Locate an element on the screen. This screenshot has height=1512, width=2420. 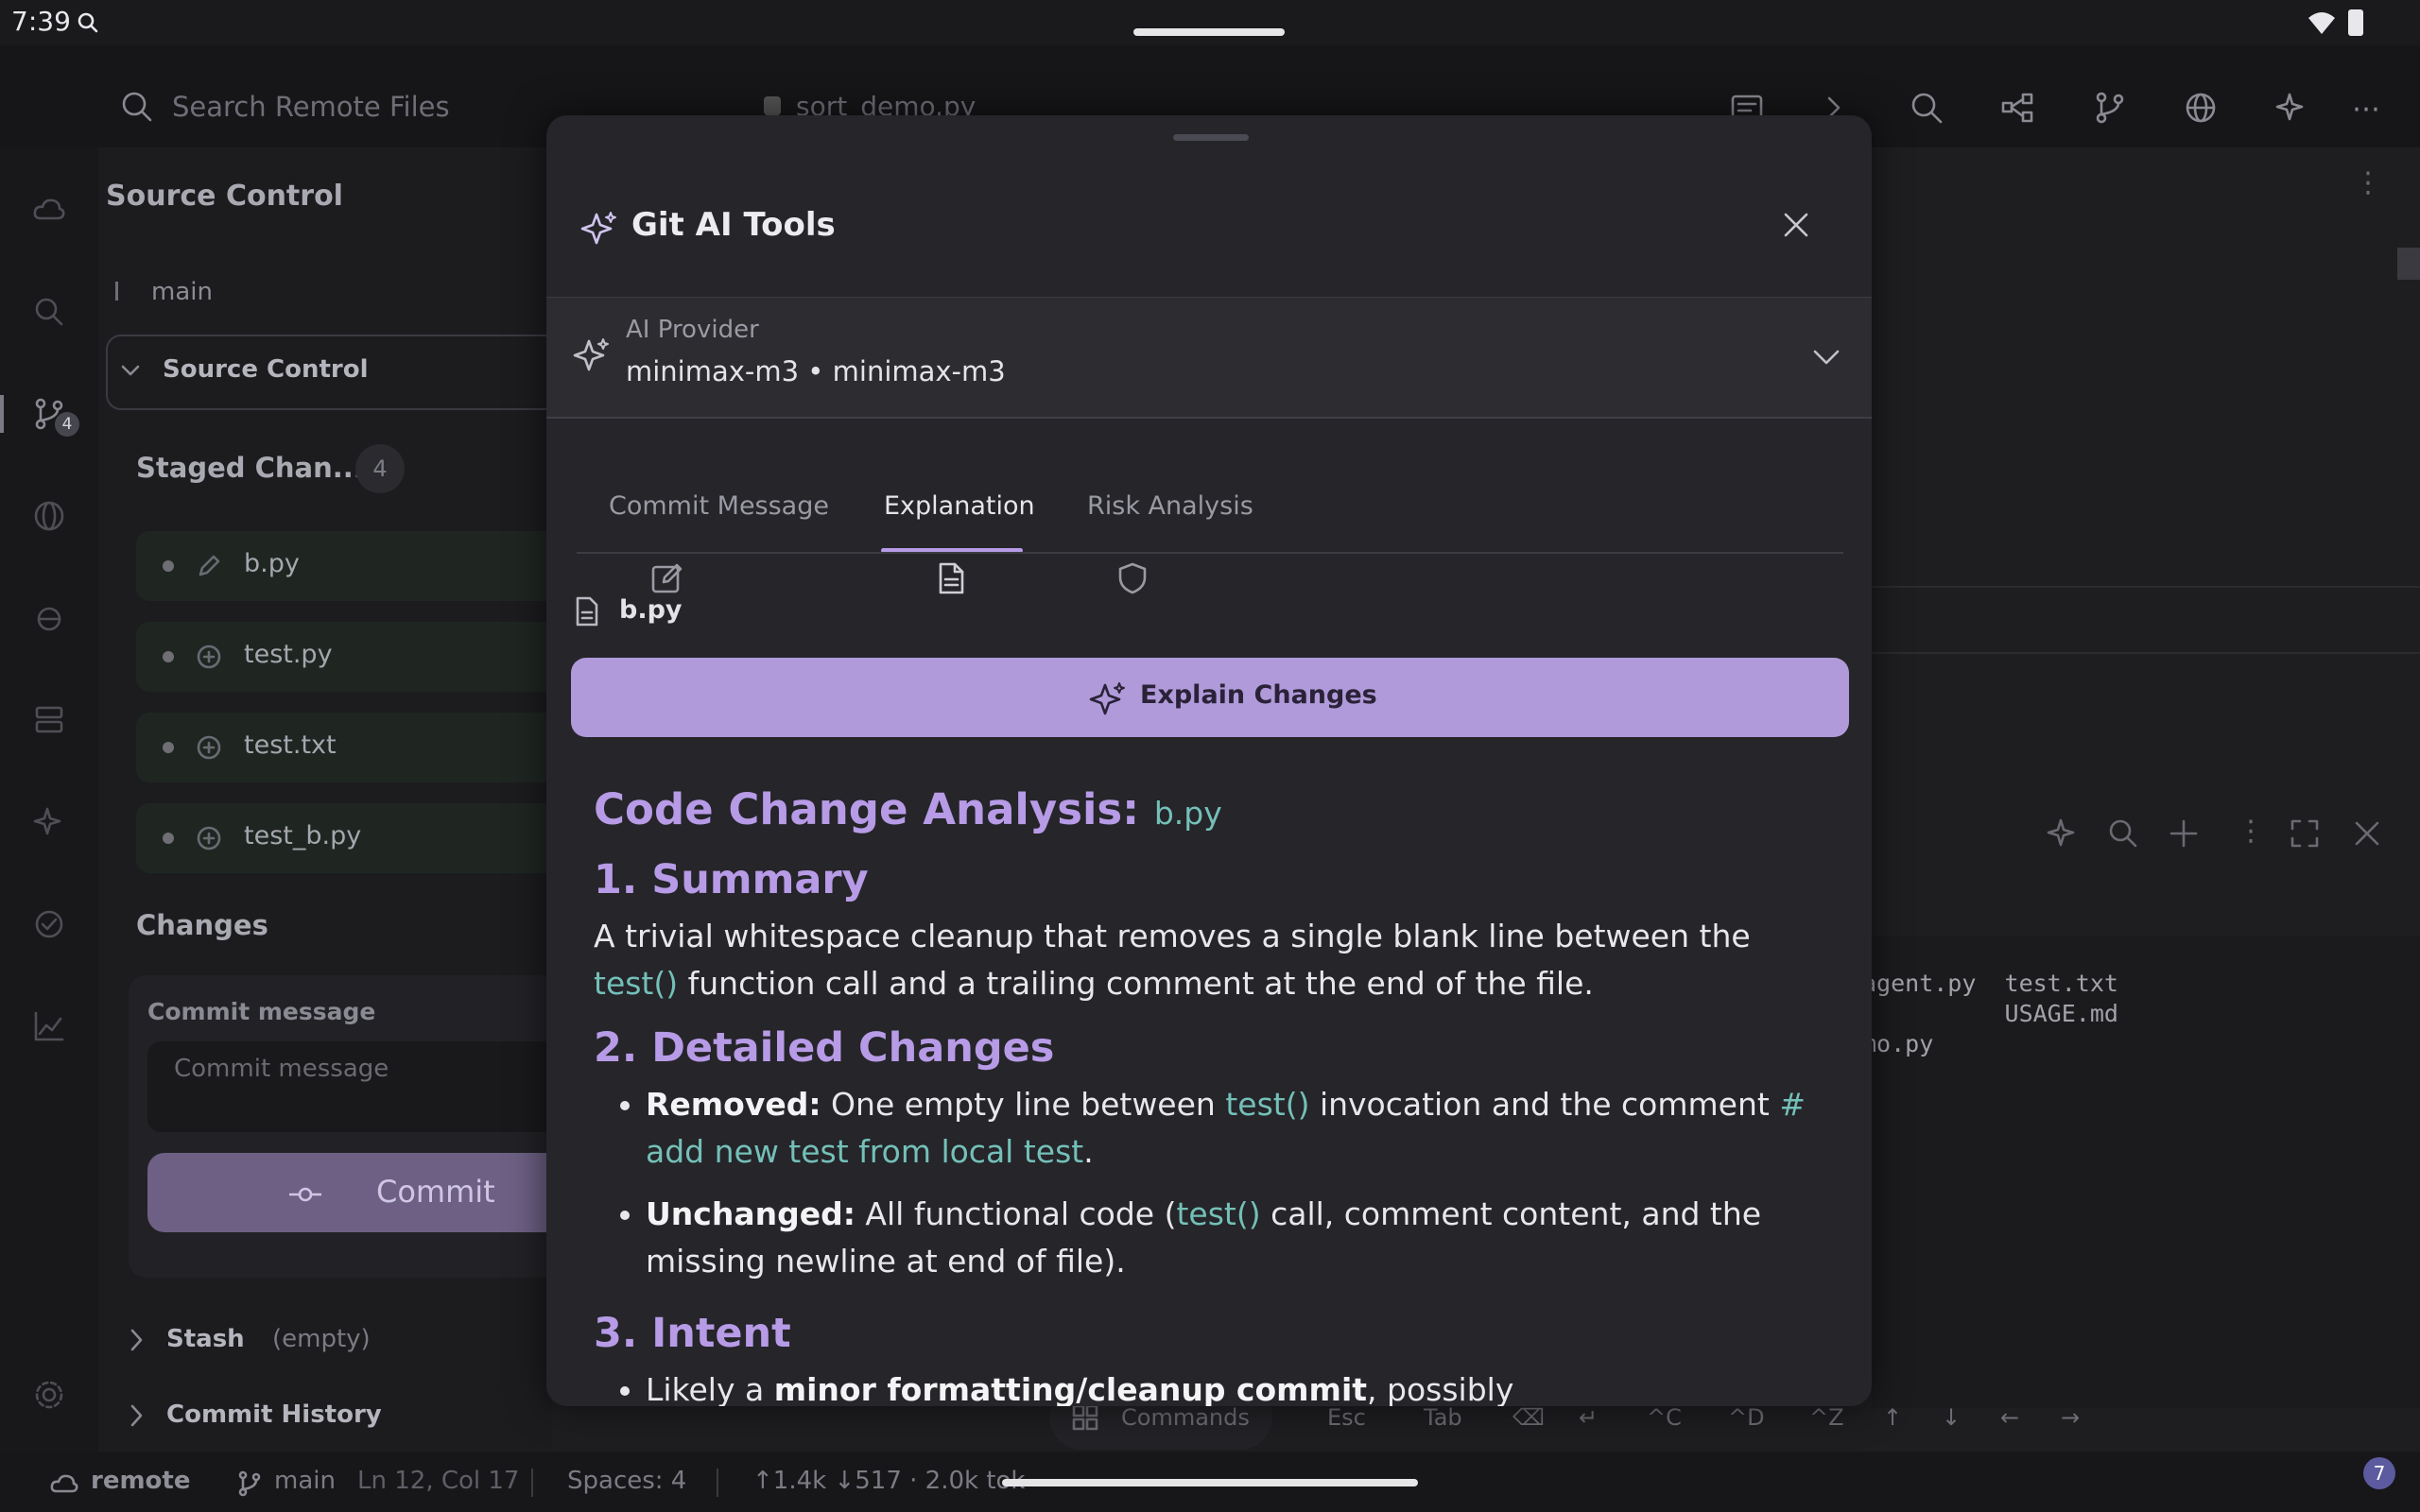
globe-rail-icon is located at coordinates (49, 516).